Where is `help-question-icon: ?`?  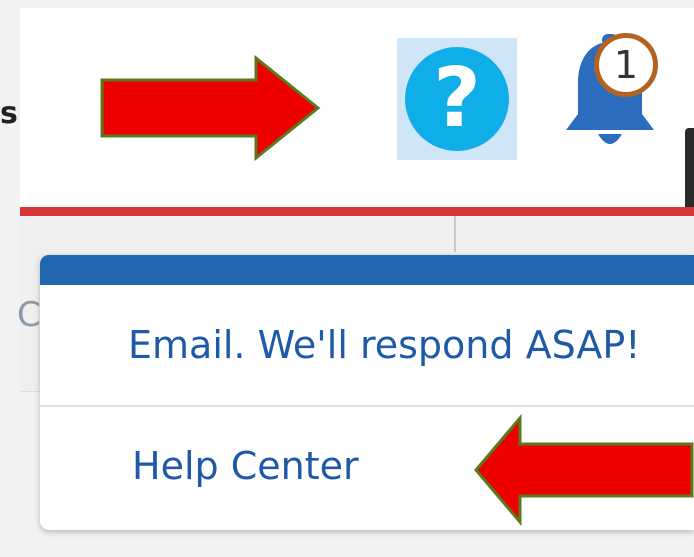 help-question-icon: ? is located at coordinates (457, 99).